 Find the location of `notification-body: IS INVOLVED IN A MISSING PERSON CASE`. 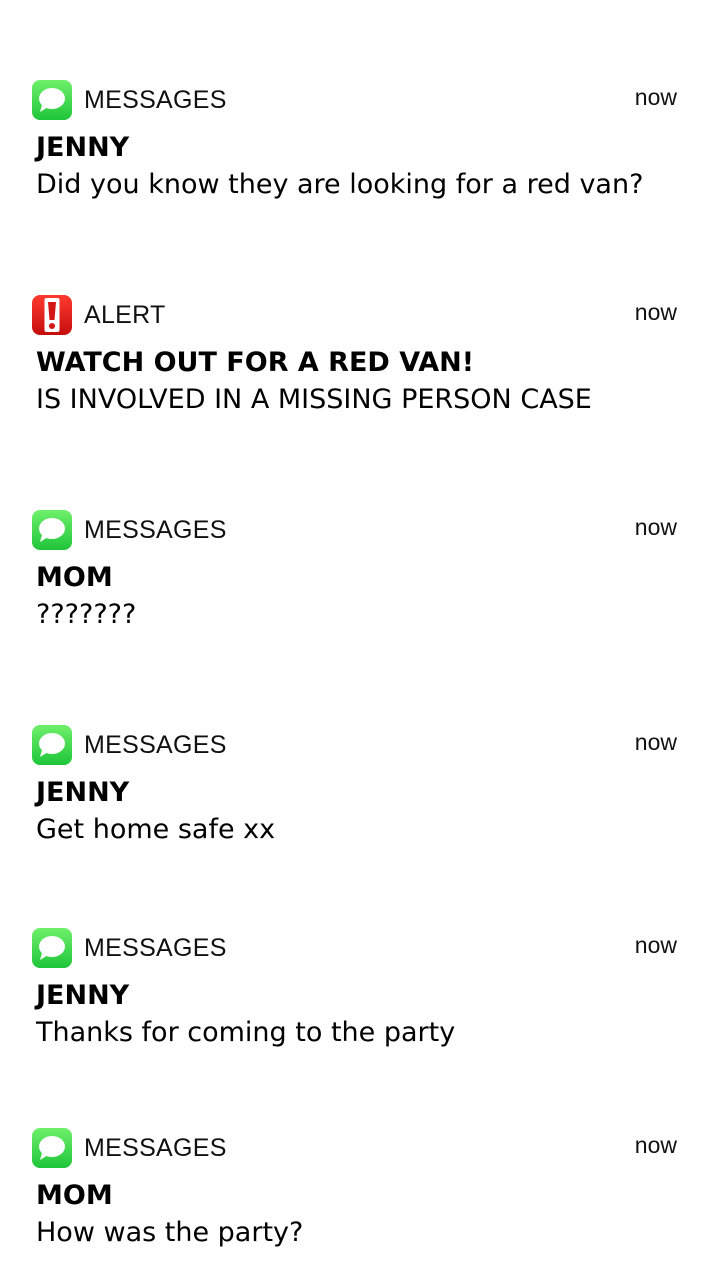

notification-body: IS INVOLVED IN A MISSING PERSON CASE is located at coordinates (314, 399).